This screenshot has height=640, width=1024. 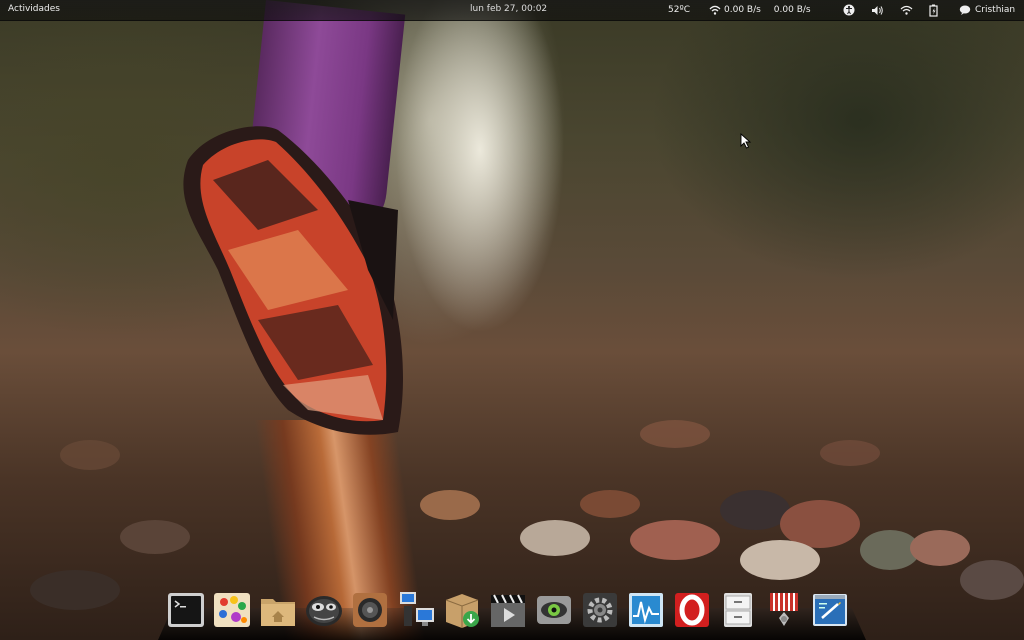 I want to click on accessibility-menu, so click(x=849, y=10).